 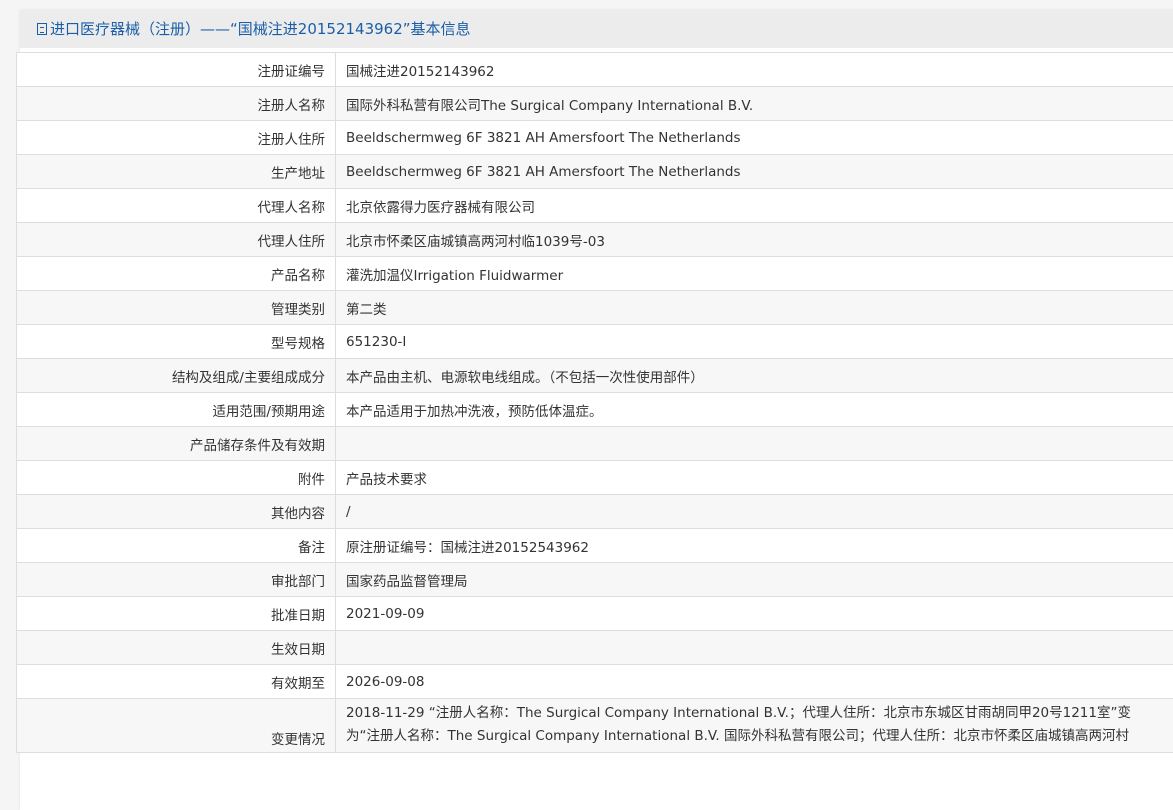 I want to click on panel-header: 进口医疗器械（注册）——“国械注进20152143962”基本信息, so click(x=596, y=29).